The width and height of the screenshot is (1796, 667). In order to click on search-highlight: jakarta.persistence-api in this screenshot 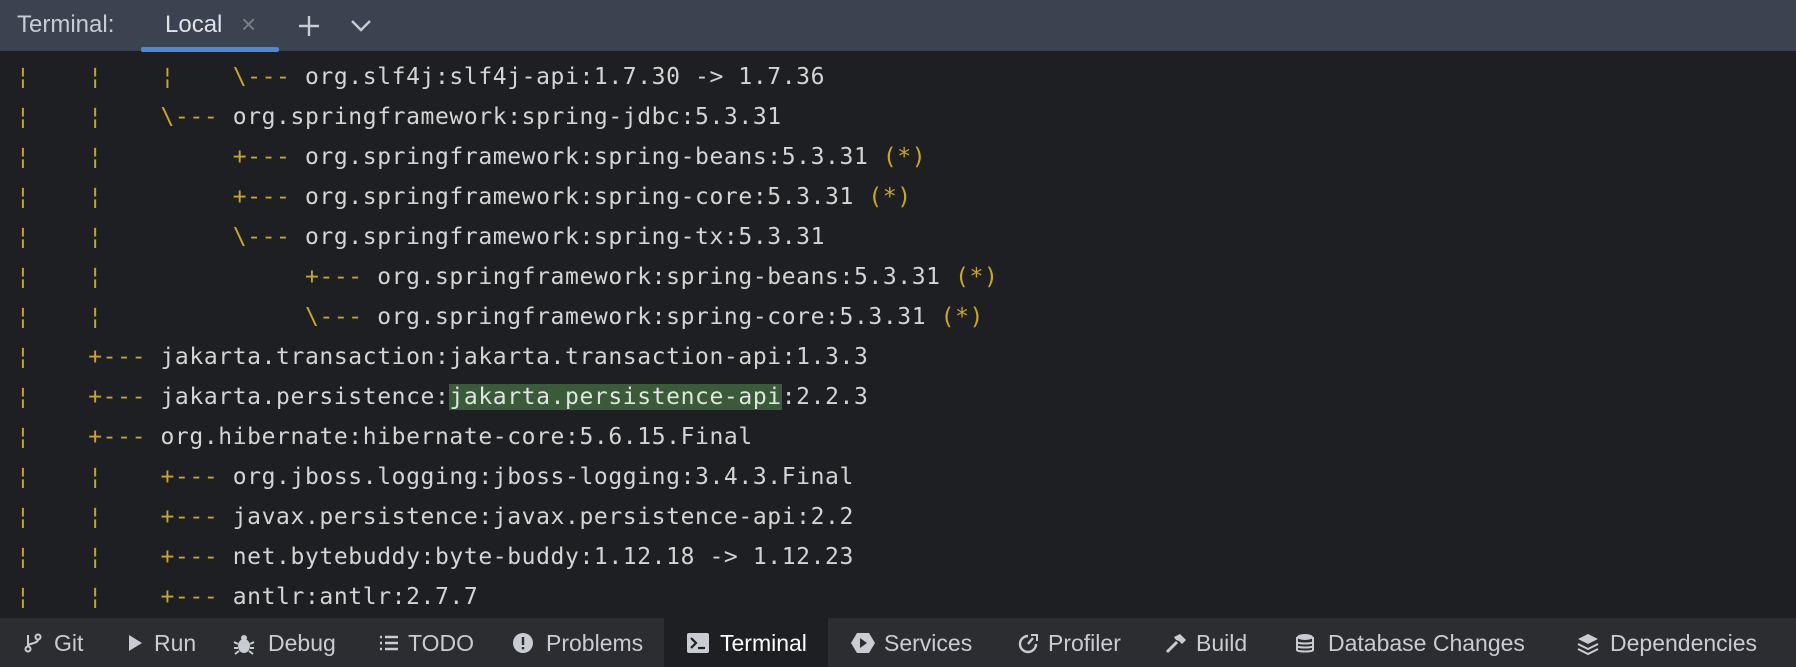, I will do `click(615, 397)`.